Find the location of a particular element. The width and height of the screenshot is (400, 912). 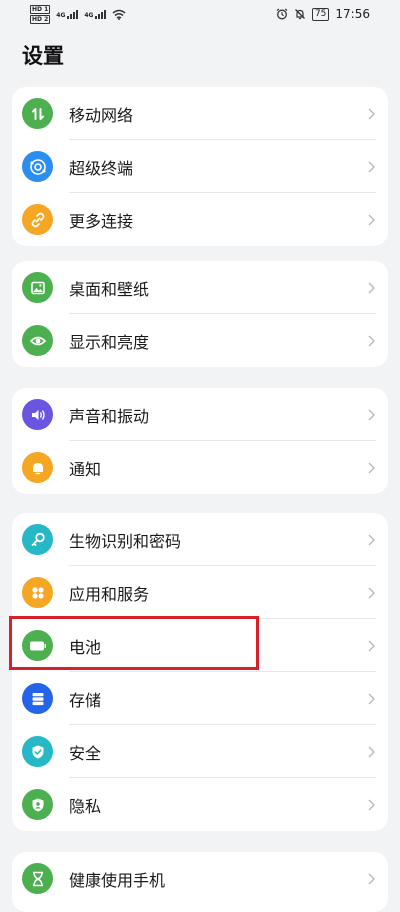

mute-notification-icon is located at coordinates (299, 14).